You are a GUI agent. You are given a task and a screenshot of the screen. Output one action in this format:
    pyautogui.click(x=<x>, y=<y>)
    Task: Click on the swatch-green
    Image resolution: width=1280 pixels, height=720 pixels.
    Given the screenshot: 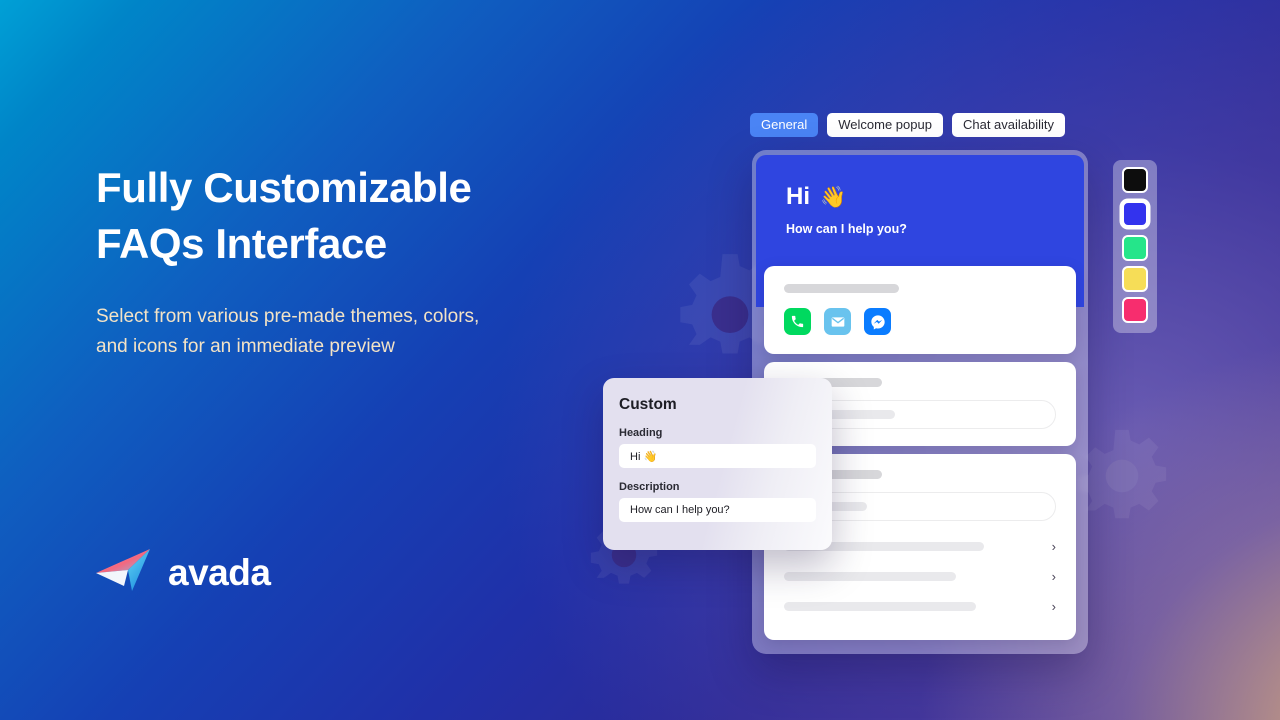 What is the action you would take?
    pyautogui.click(x=1135, y=248)
    